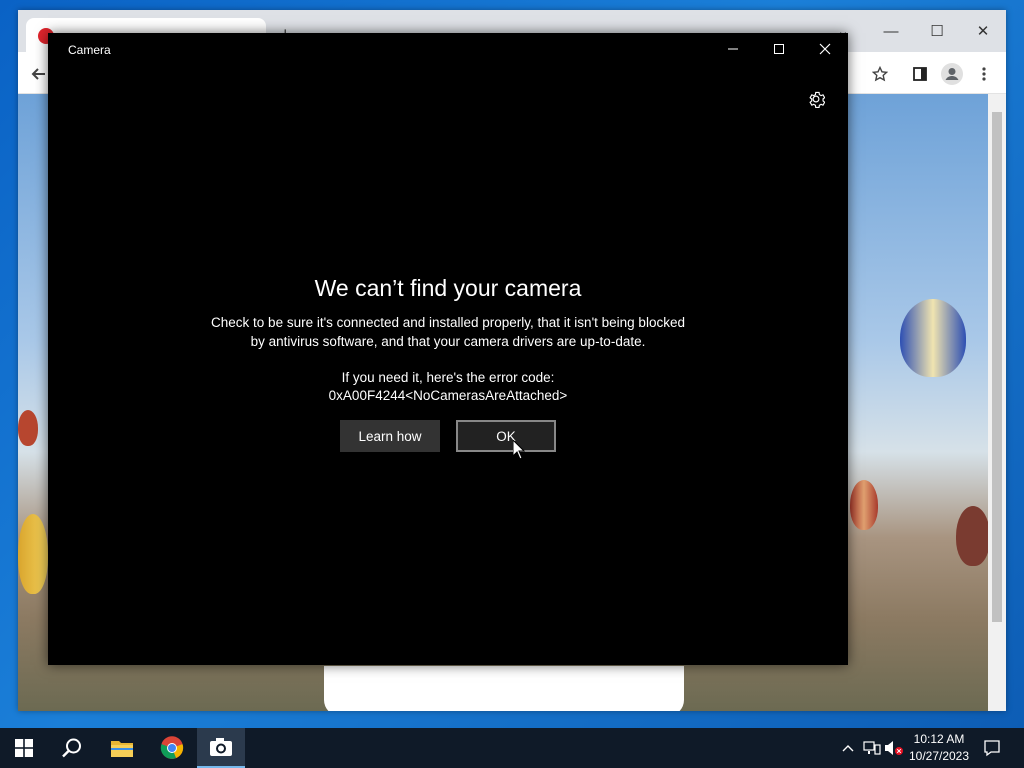 This screenshot has height=768, width=1024. What do you see at coordinates (39, 74) in the screenshot?
I see `back-icon` at bounding box center [39, 74].